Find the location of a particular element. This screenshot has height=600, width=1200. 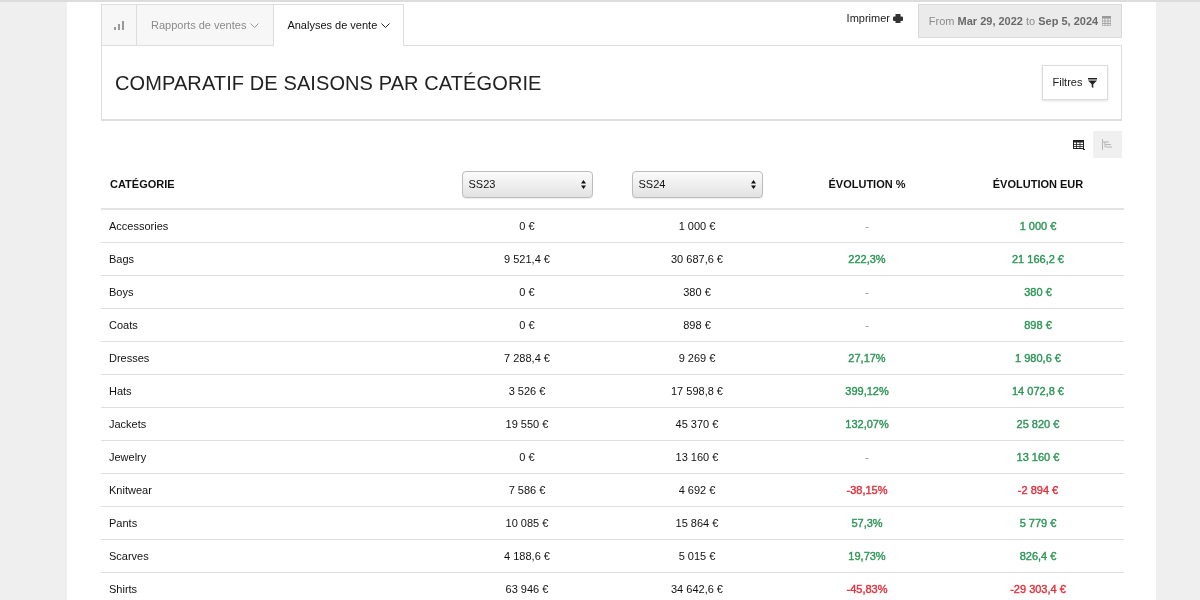

value-cell: 7 586 € is located at coordinates (527, 489).